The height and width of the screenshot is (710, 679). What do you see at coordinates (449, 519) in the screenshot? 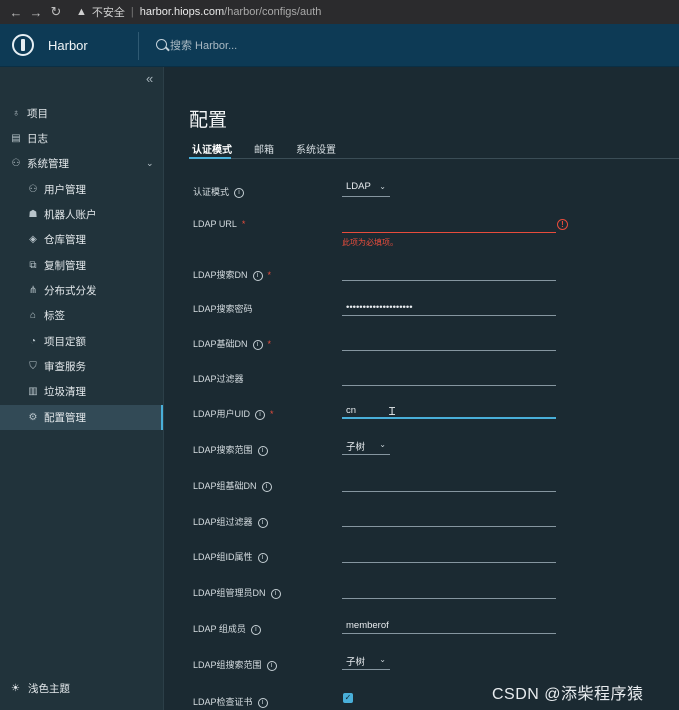
I see `group-filter-input` at bounding box center [449, 519].